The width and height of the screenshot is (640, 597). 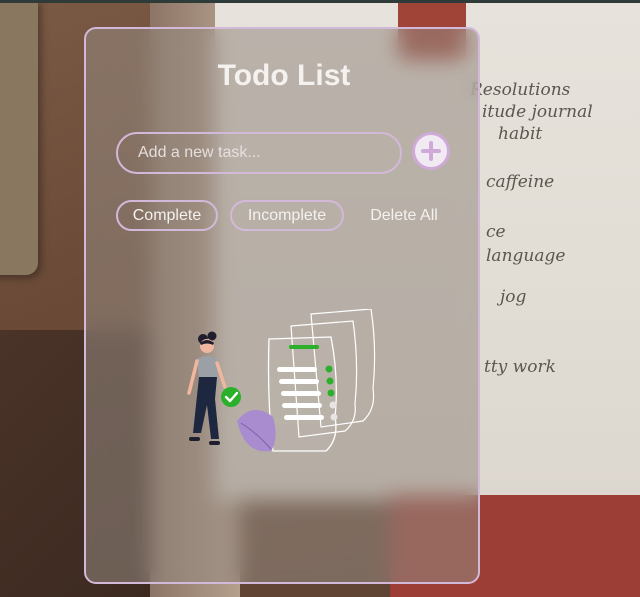 What do you see at coordinates (526, 256) in the screenshot?
I see `handwriting-line: language` at bounding box center [526, 256].